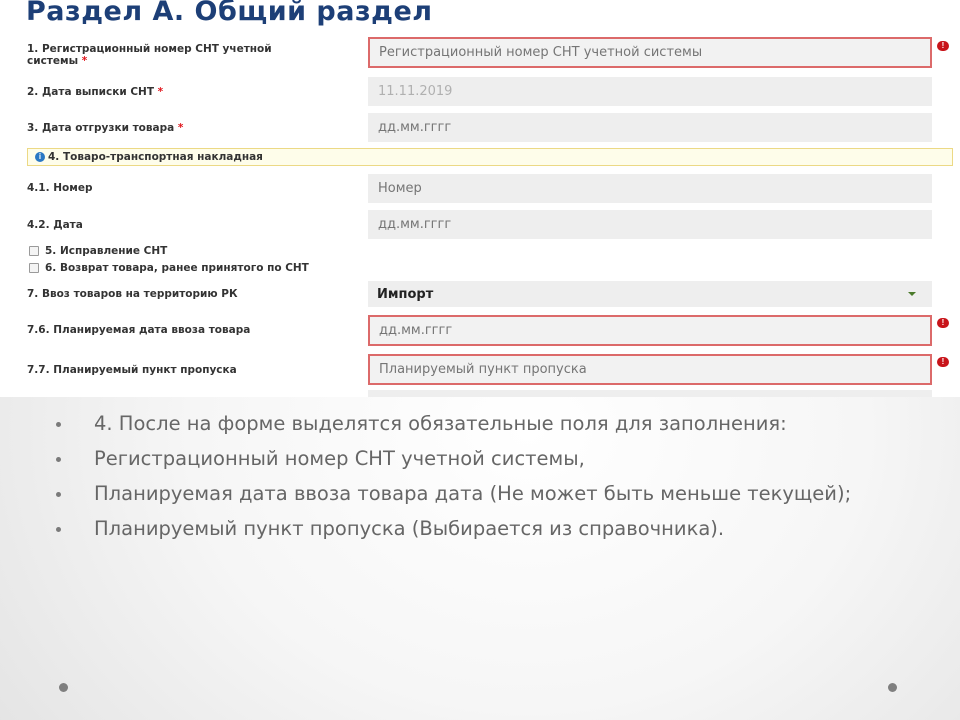 The height and width of the screenshot is (720, 960). Describe the element at coordinates (650, 52) in the screenshot. I see `registration-number-input` at that location.